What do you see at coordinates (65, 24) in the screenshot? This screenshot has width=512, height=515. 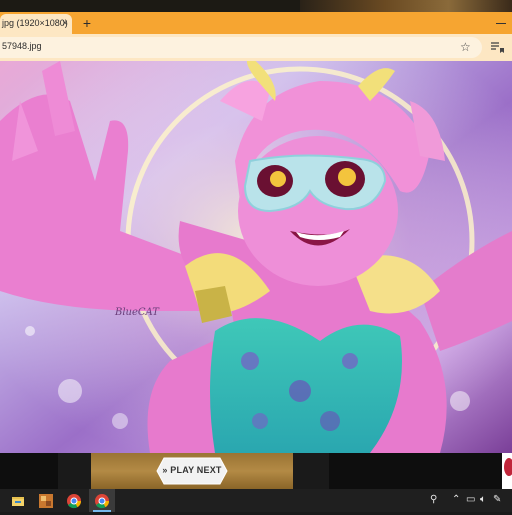 I see `tab-close-icon: ×` at bounding box center [65, 24].